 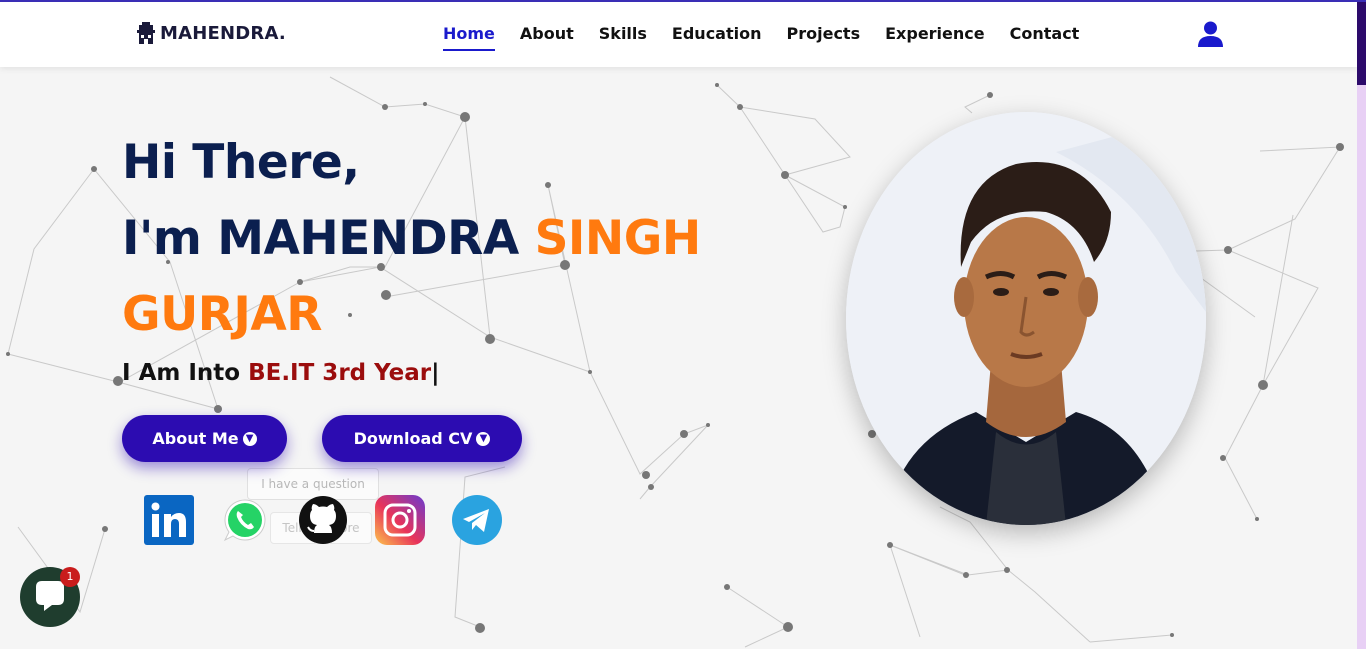 What do you see at coordinates (824, 37) in the screenshot?
I see `nav-item-projects: Projects` at bounding box center [824, 37].